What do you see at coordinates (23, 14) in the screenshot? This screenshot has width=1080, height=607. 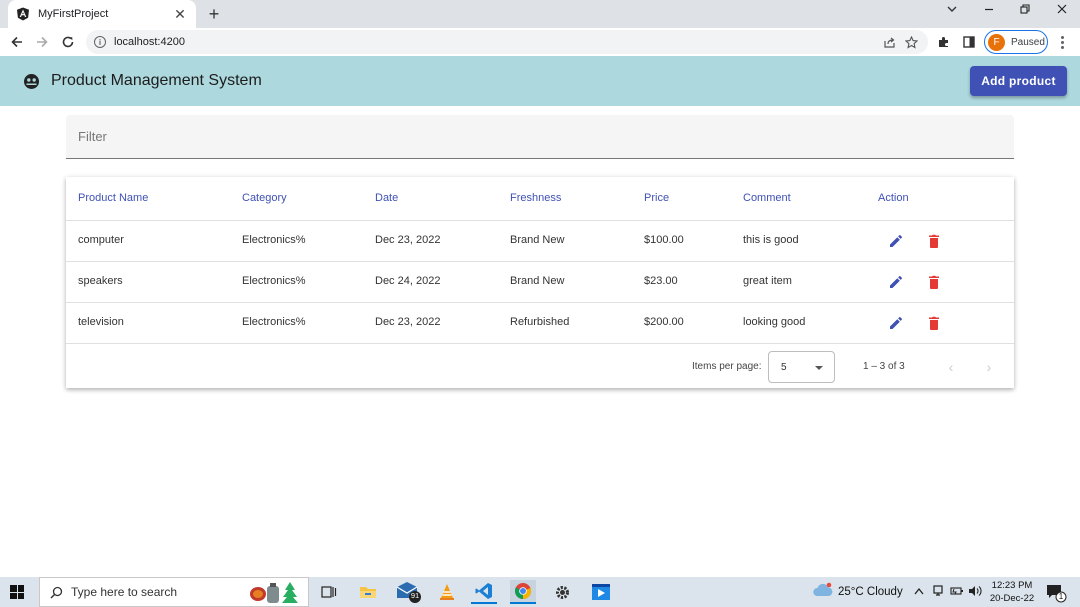 I see `angular-logo-icon` at bounding box center [23, 14].